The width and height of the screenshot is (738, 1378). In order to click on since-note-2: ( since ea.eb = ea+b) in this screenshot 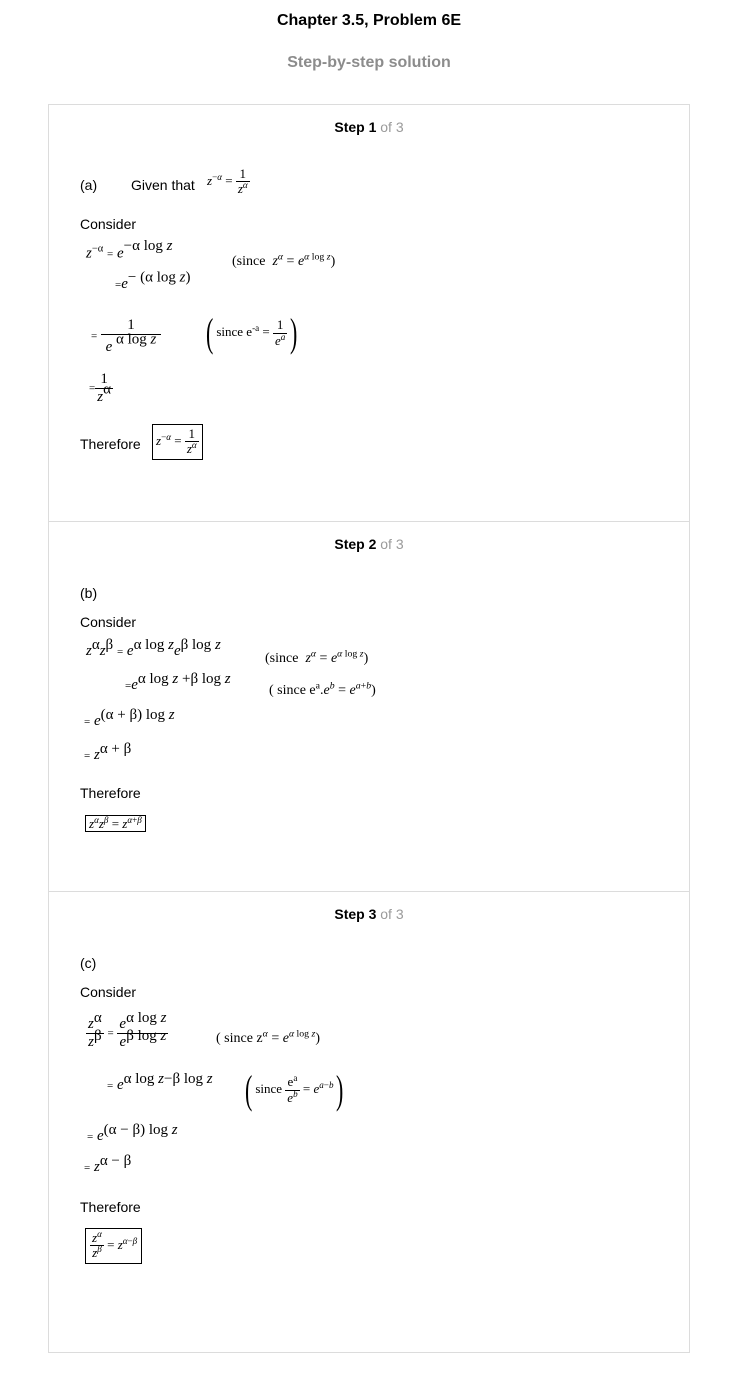, I will do `click(322, 689)`.